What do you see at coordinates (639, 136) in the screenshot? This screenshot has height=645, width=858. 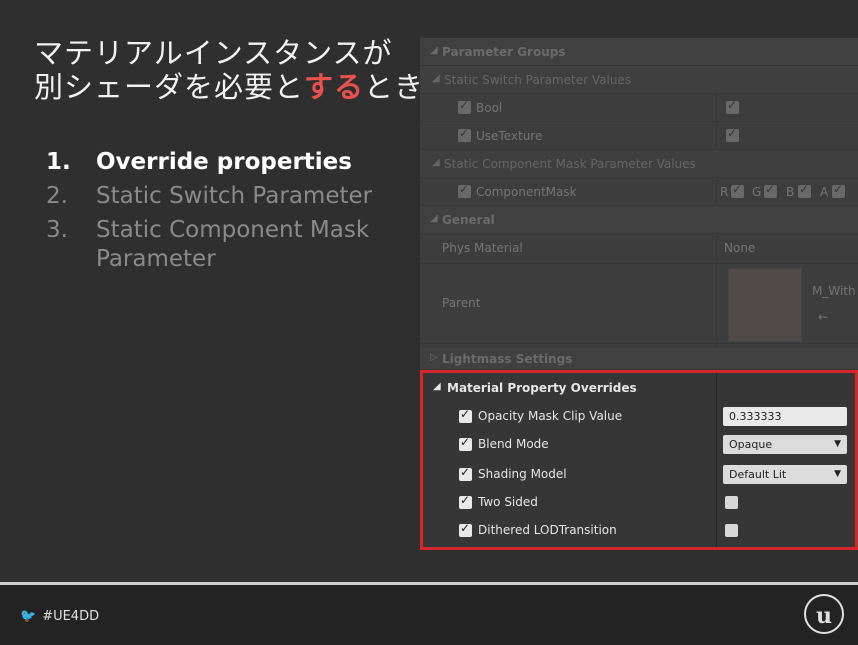 I see `param-row-usetexture: UseTexture` at bounding box center [639, 136].